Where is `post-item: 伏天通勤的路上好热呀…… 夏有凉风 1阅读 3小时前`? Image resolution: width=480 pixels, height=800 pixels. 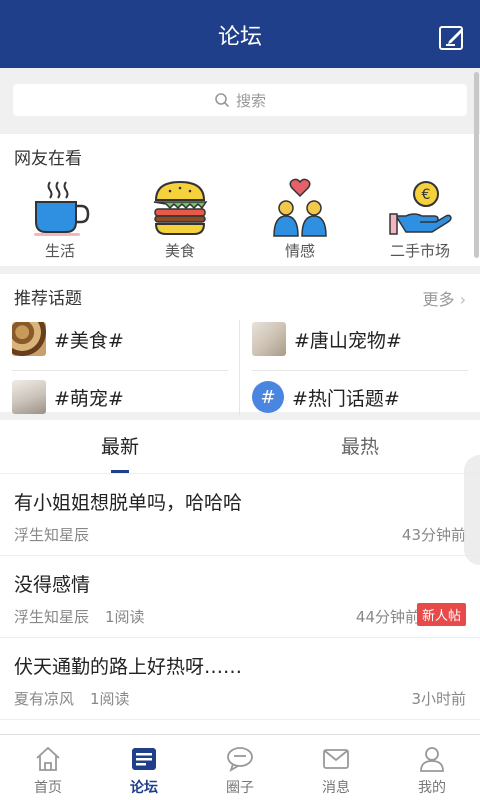 post-item: 伏天通勤的路上好热呀…… 夏有凉风 1阅读 3小时前 is located at coordinates (240, 679).